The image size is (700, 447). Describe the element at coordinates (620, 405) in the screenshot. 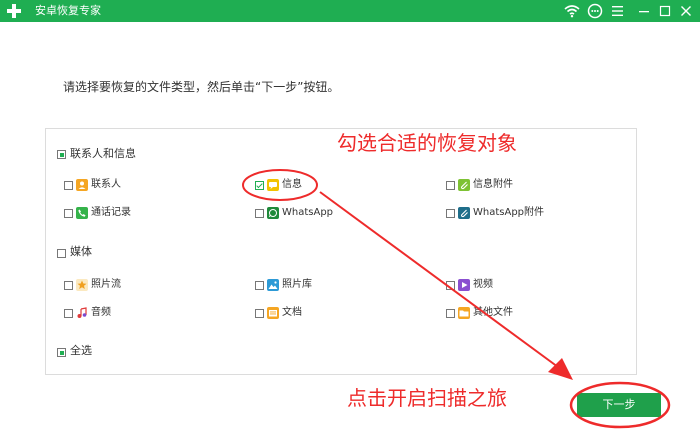

I see `next-button-highlight-ellipse` at that location.